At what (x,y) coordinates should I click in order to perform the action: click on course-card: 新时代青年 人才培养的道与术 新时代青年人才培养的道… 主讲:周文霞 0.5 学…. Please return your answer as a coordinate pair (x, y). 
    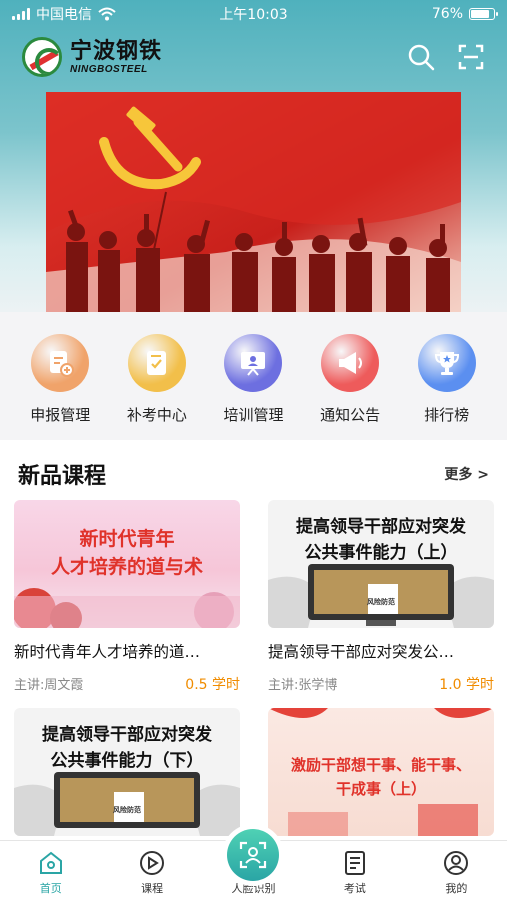
    Looking at the image, I should click on (127, 597).